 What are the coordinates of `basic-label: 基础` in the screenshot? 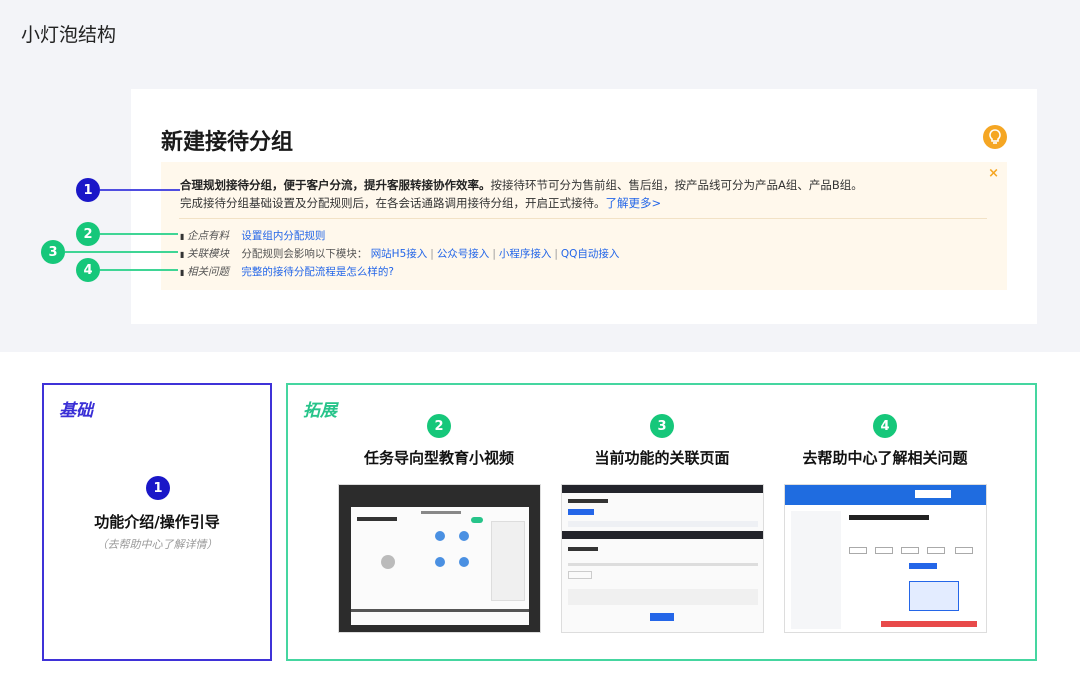 It's located at (76, 411).